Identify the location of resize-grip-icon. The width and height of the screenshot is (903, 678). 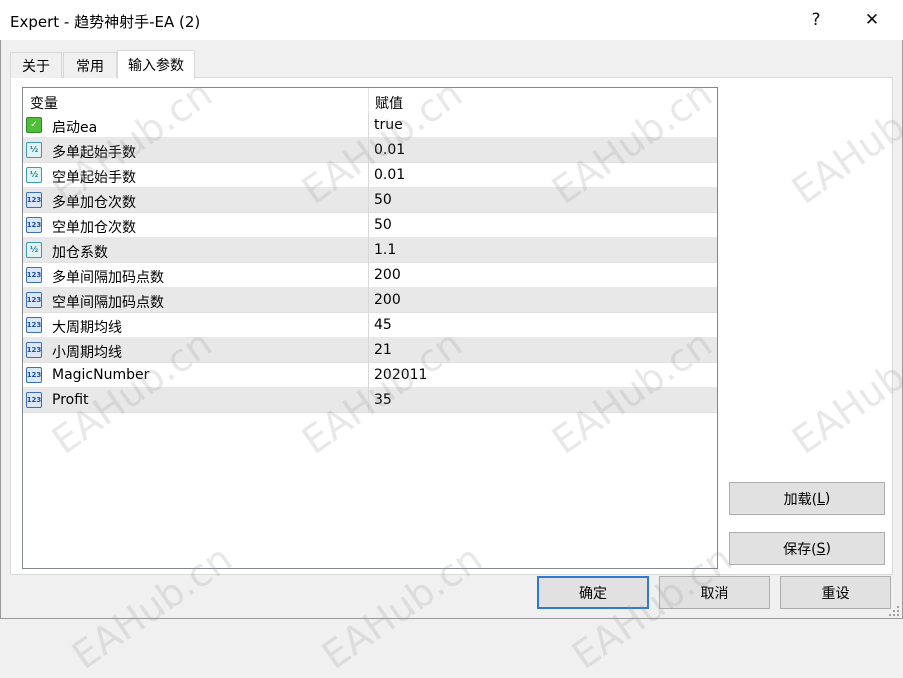
(894, 611).